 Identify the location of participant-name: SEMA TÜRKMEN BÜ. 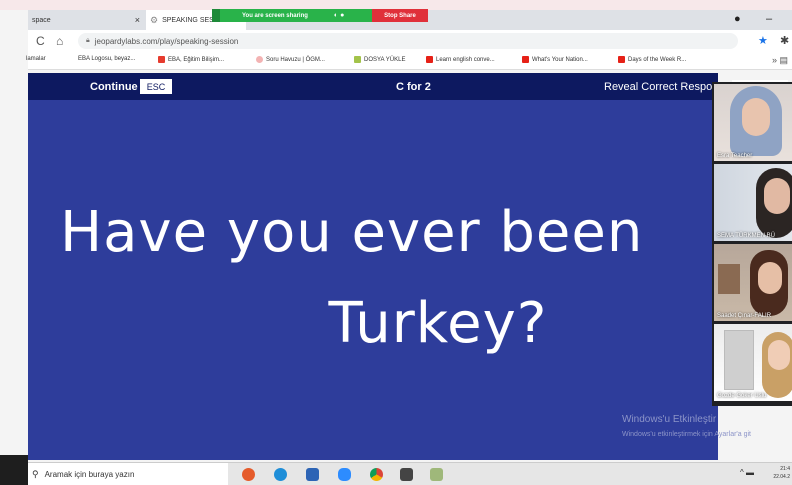
(746, 236).